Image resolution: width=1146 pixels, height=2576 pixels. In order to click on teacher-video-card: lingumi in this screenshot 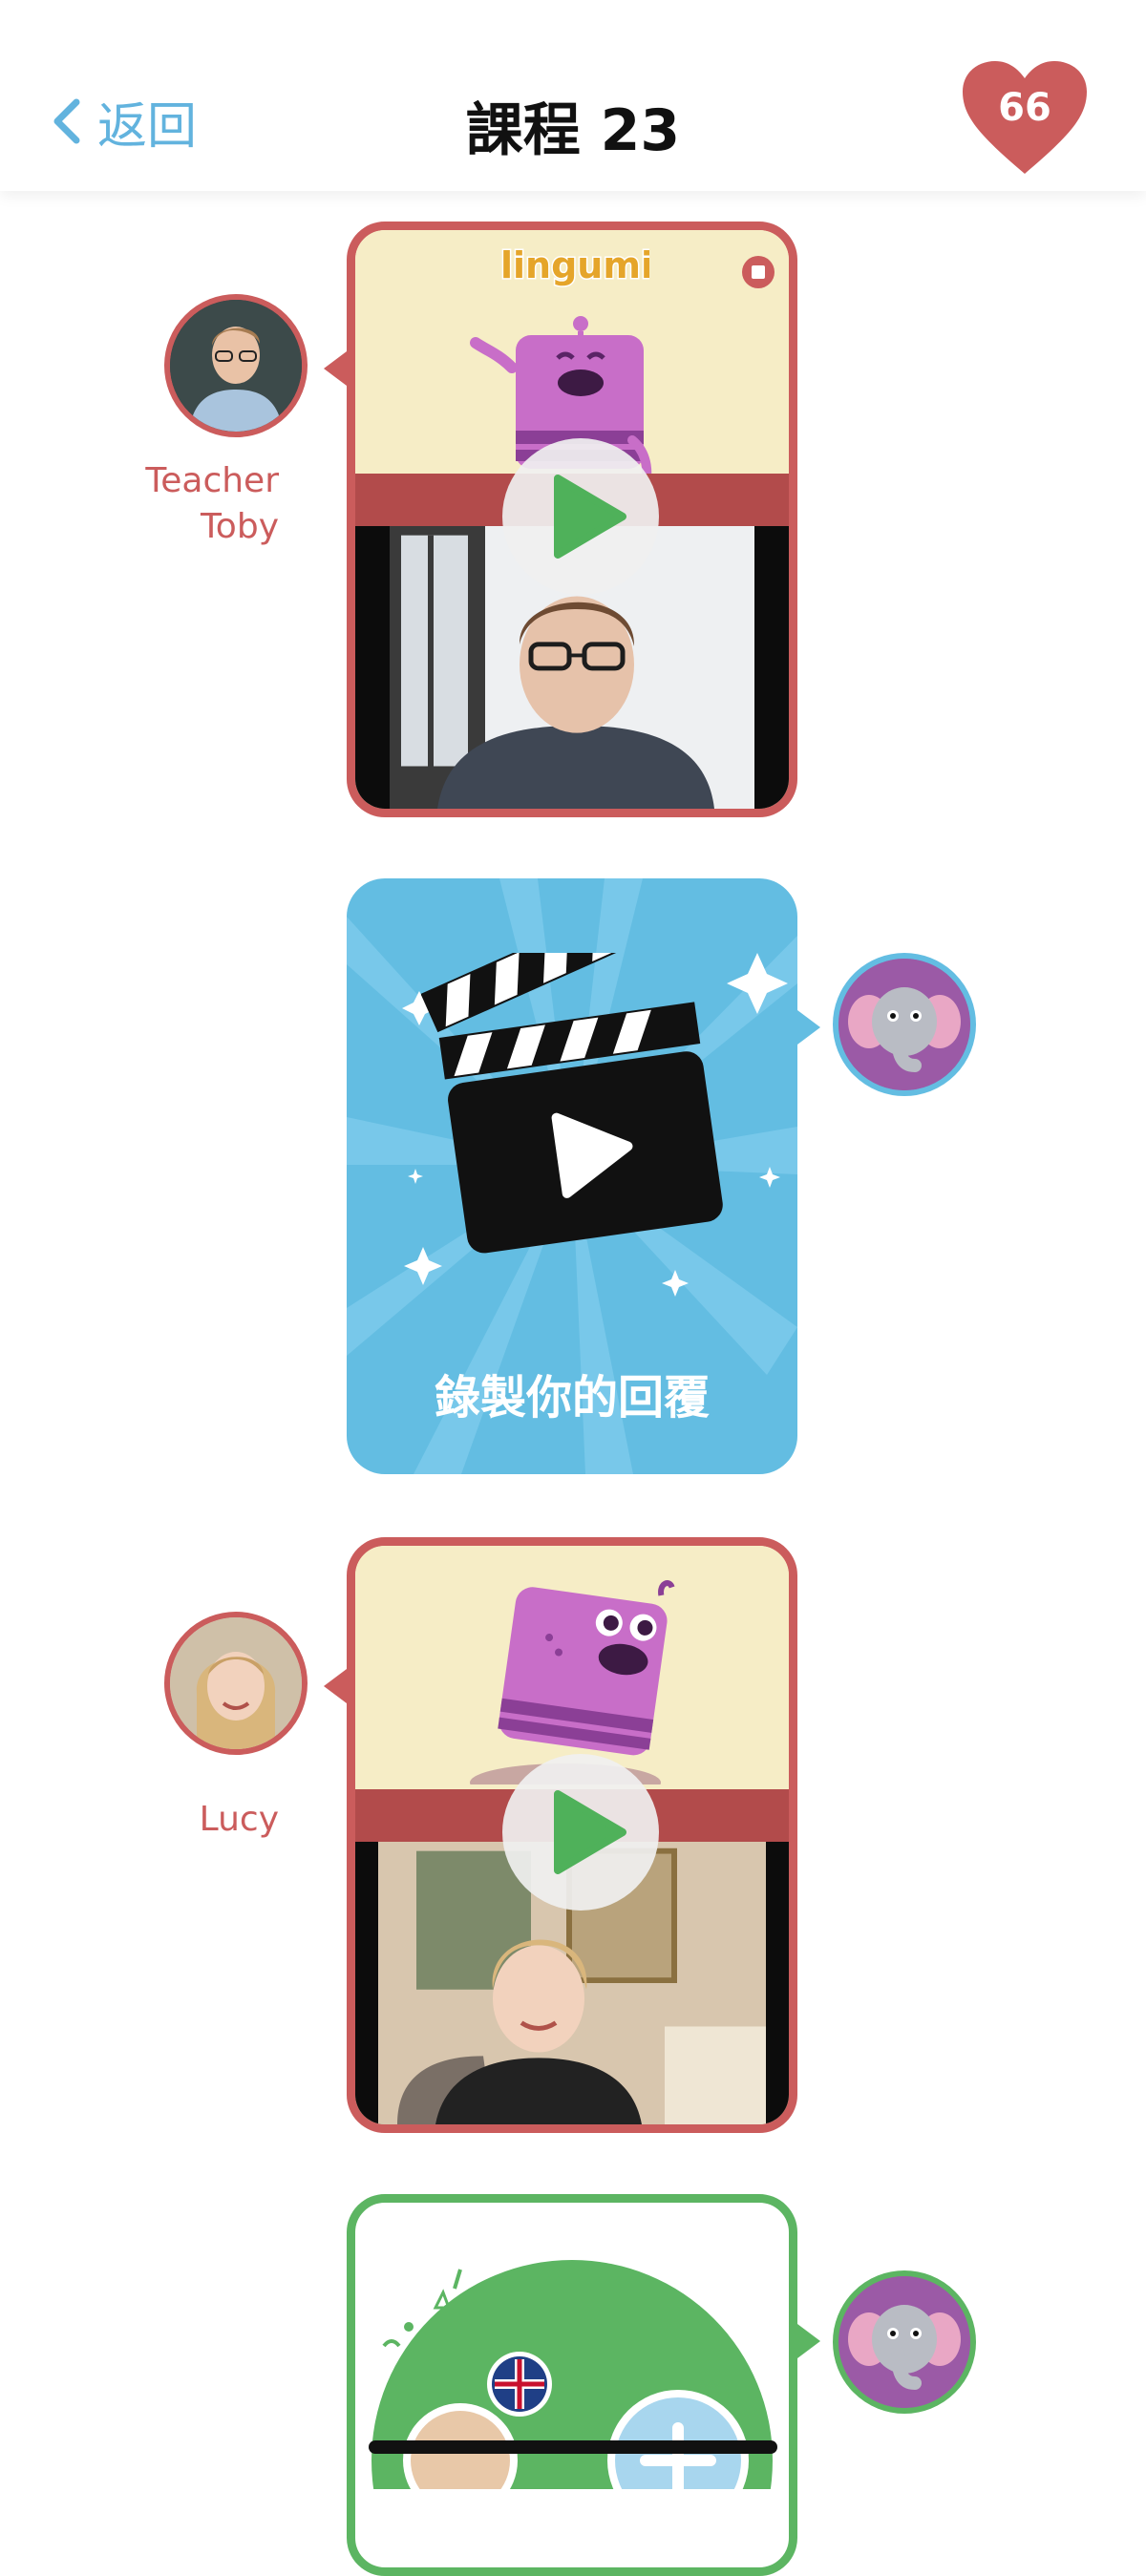, I will do `click(572, 519)`.